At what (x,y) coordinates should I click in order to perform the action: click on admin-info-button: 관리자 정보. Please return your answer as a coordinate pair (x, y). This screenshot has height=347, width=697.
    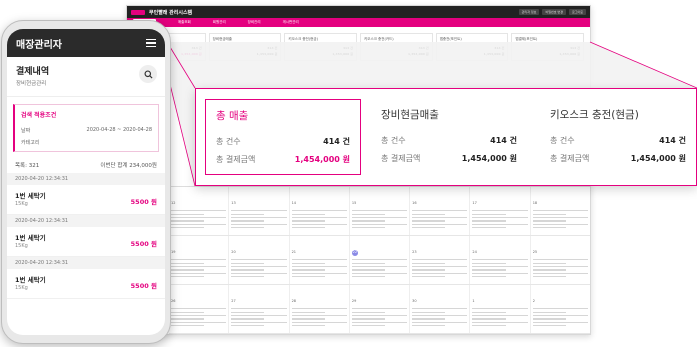
    Looking at the image, I should click on (529, 12).